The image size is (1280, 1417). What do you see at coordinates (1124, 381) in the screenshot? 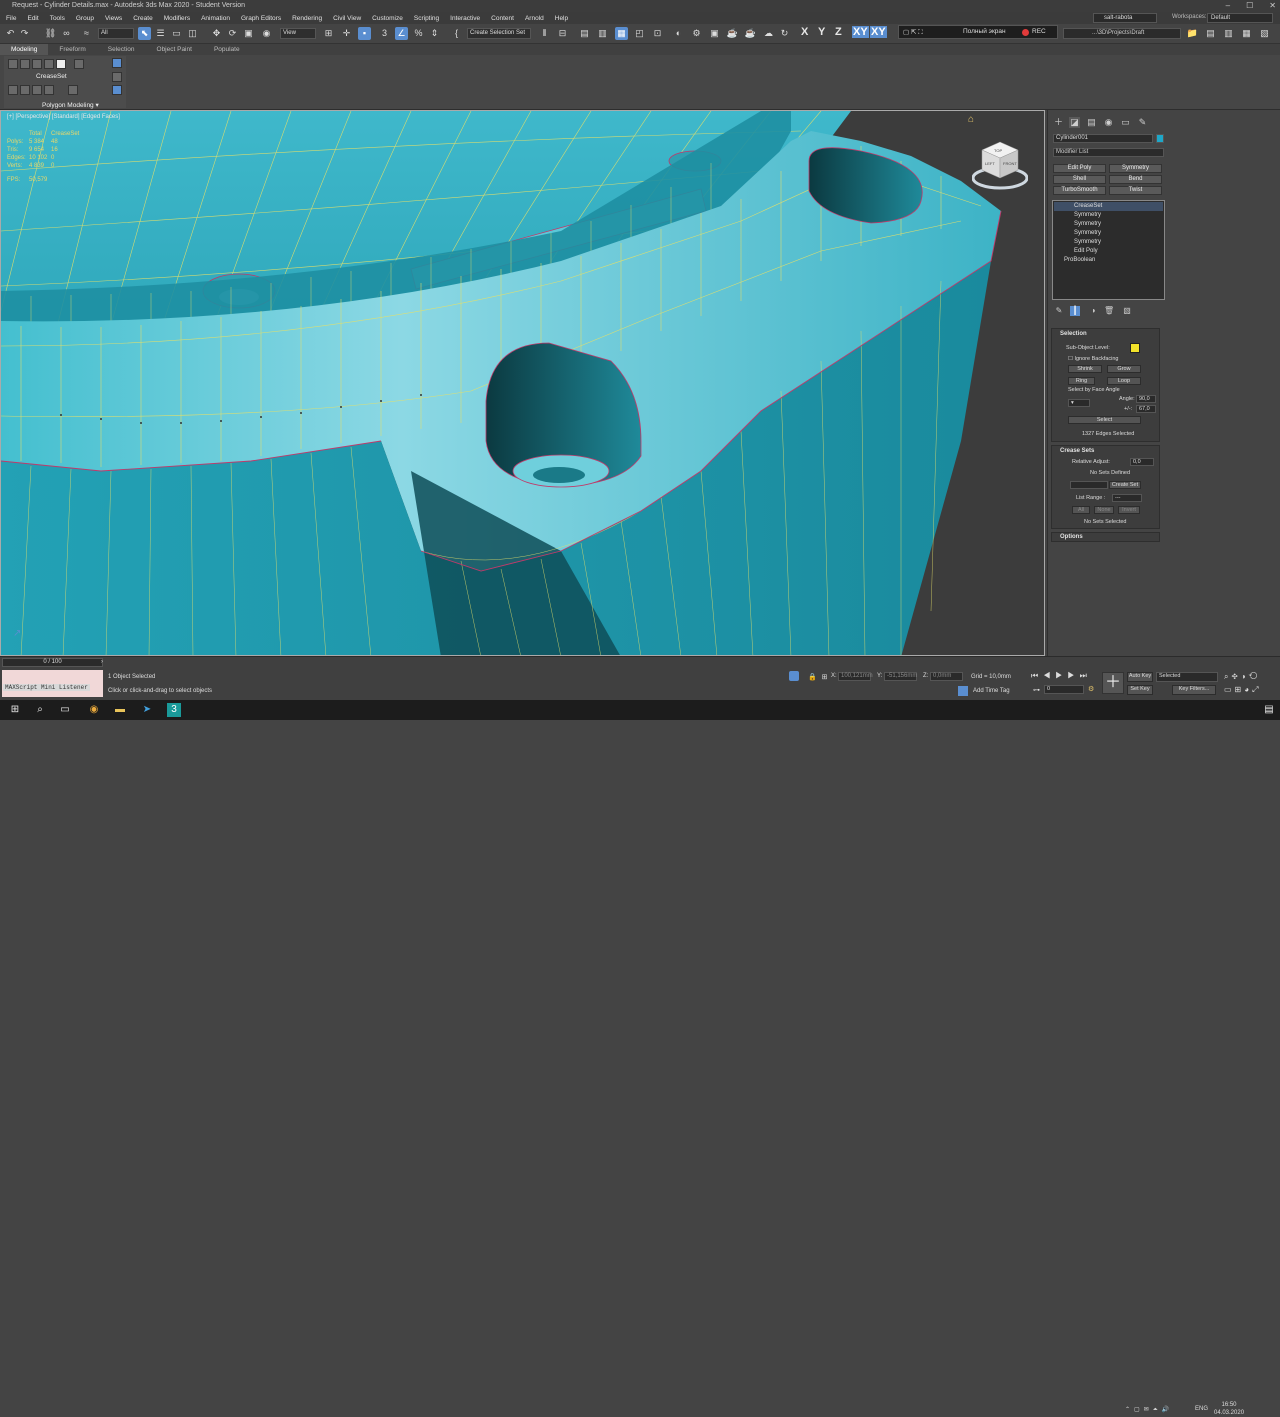
I see `loop-button: Loop` at bounding box center [1124, 381].